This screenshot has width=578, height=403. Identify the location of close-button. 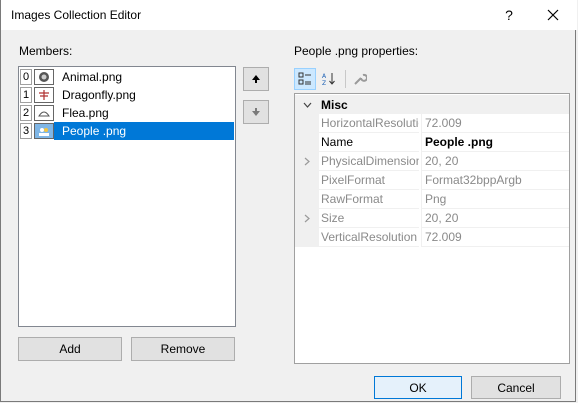
(553, 15).